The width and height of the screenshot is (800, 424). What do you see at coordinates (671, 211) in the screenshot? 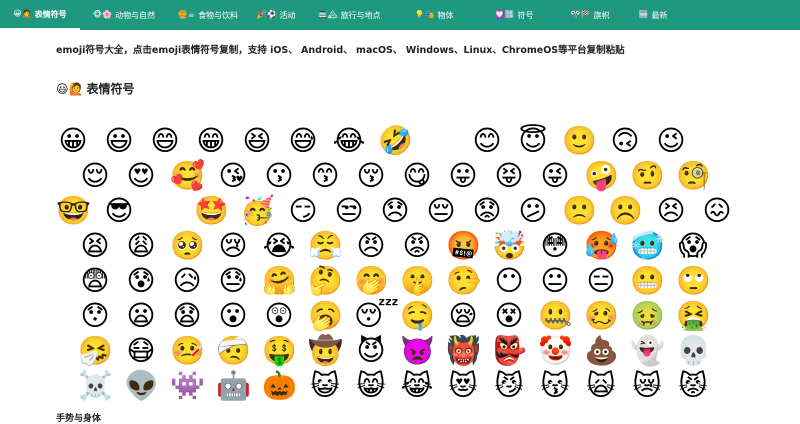
I see `emoji-item: 😣` at bounding box center [671, 211].